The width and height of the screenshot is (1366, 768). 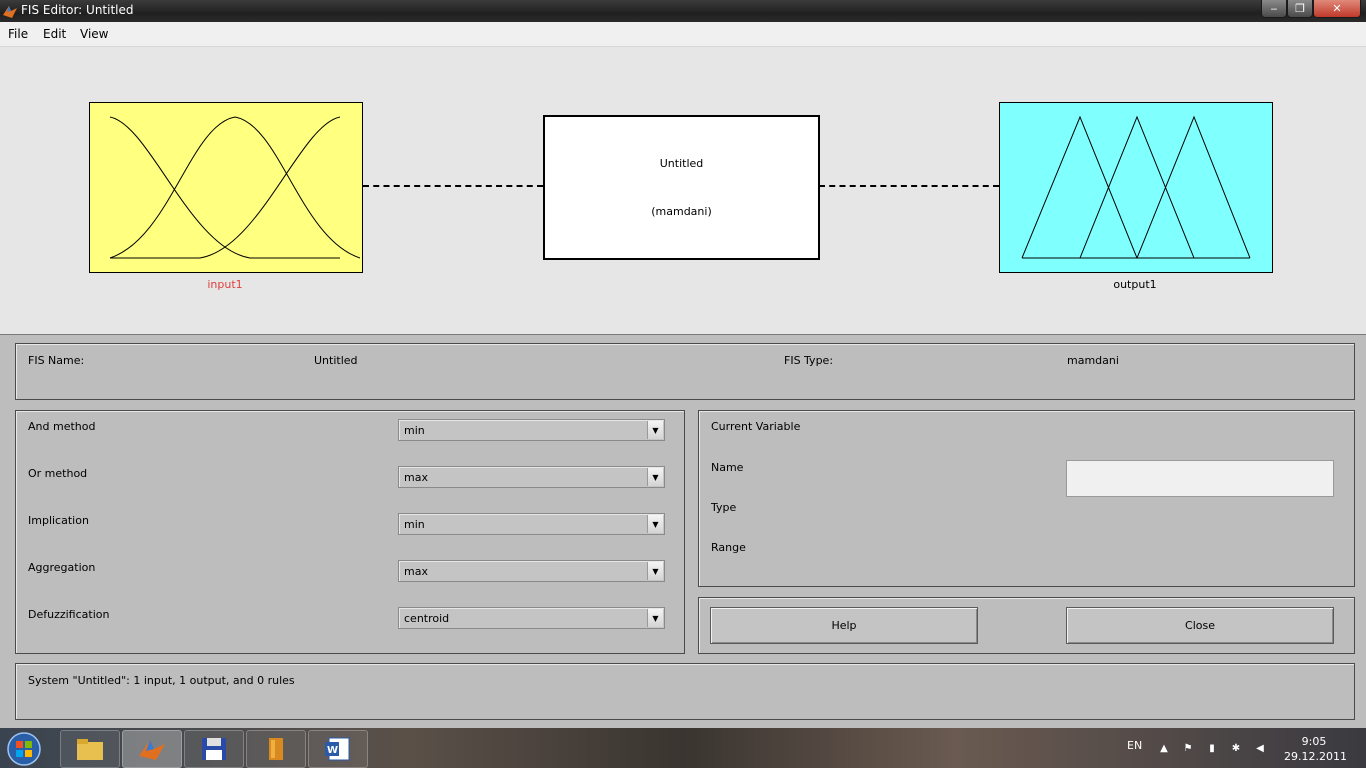 I want to click on network-icon: ✱, so click(x=1236, y=748).